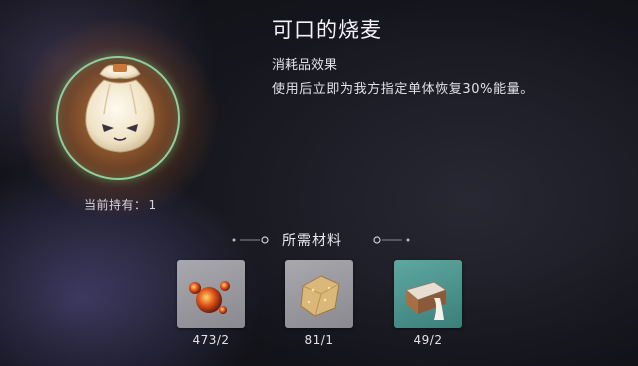 The image size is (638, 366). I want to click on item-name: 可口的烧麦, so click(327, 30).